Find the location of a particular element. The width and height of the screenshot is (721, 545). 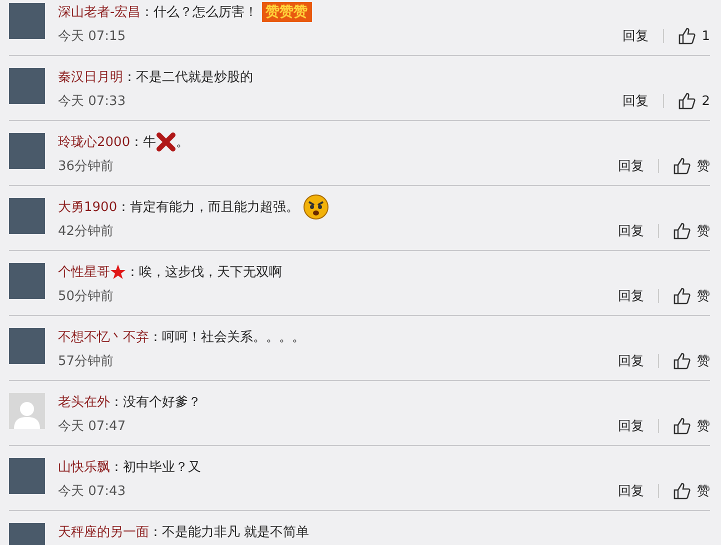

comment-text: 什么？怎么厉害！ is located at coordinates (206, 12).